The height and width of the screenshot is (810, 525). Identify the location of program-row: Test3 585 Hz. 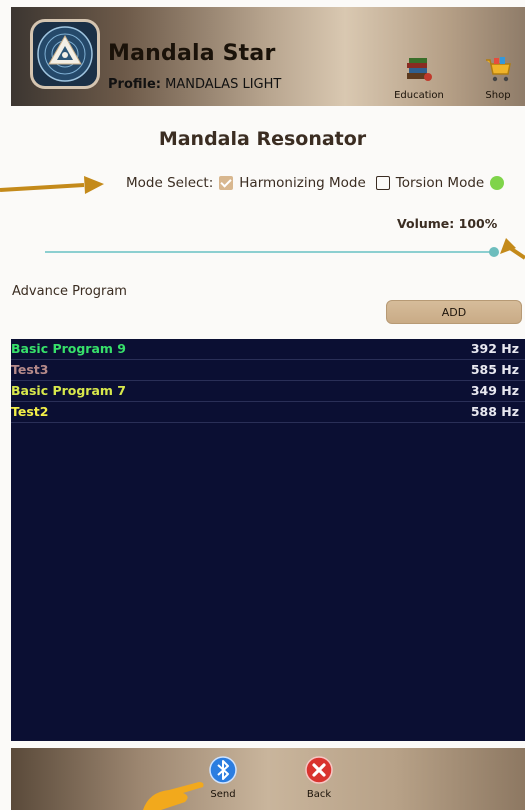
(268, 370).